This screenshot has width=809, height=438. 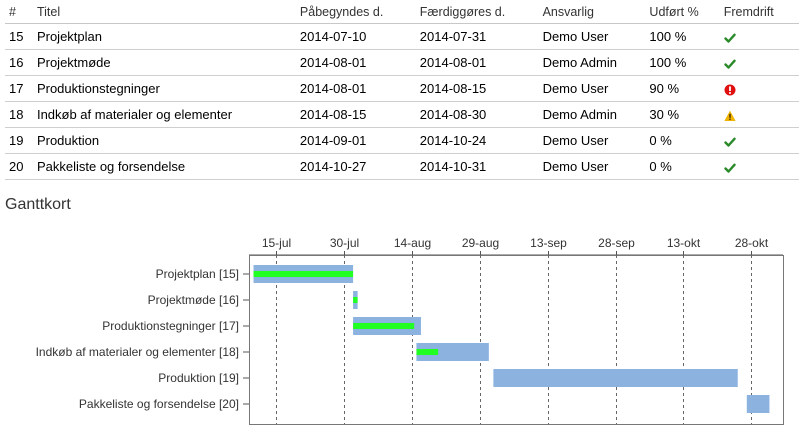 I want to click on gantt-tick-label: 29-aug, so click(x=480, y=243).